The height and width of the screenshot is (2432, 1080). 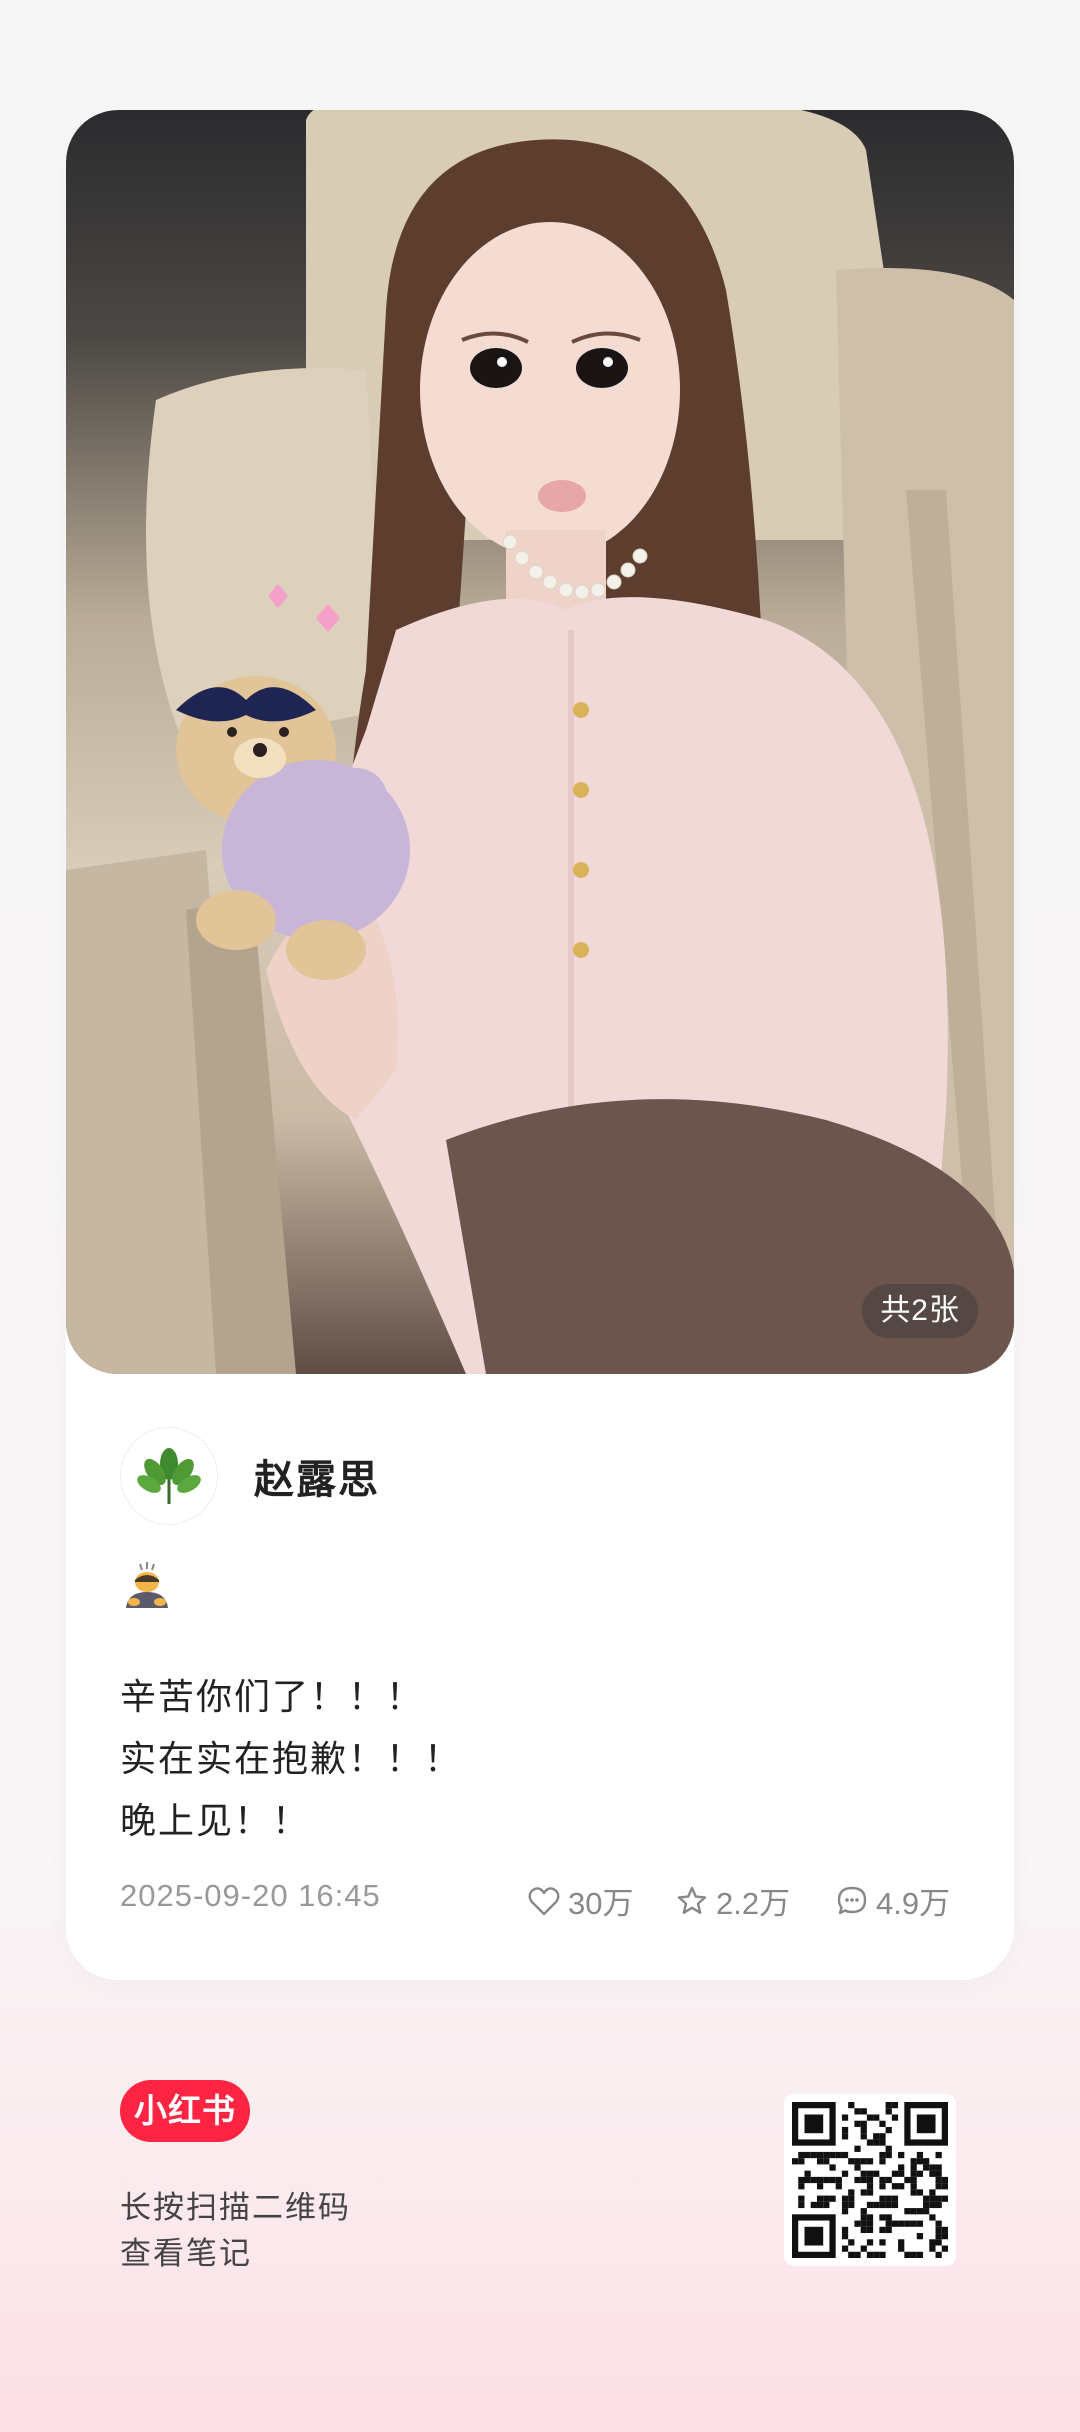 I want to click on collect-stat: 2.2万, so click(x=733, y=1900).